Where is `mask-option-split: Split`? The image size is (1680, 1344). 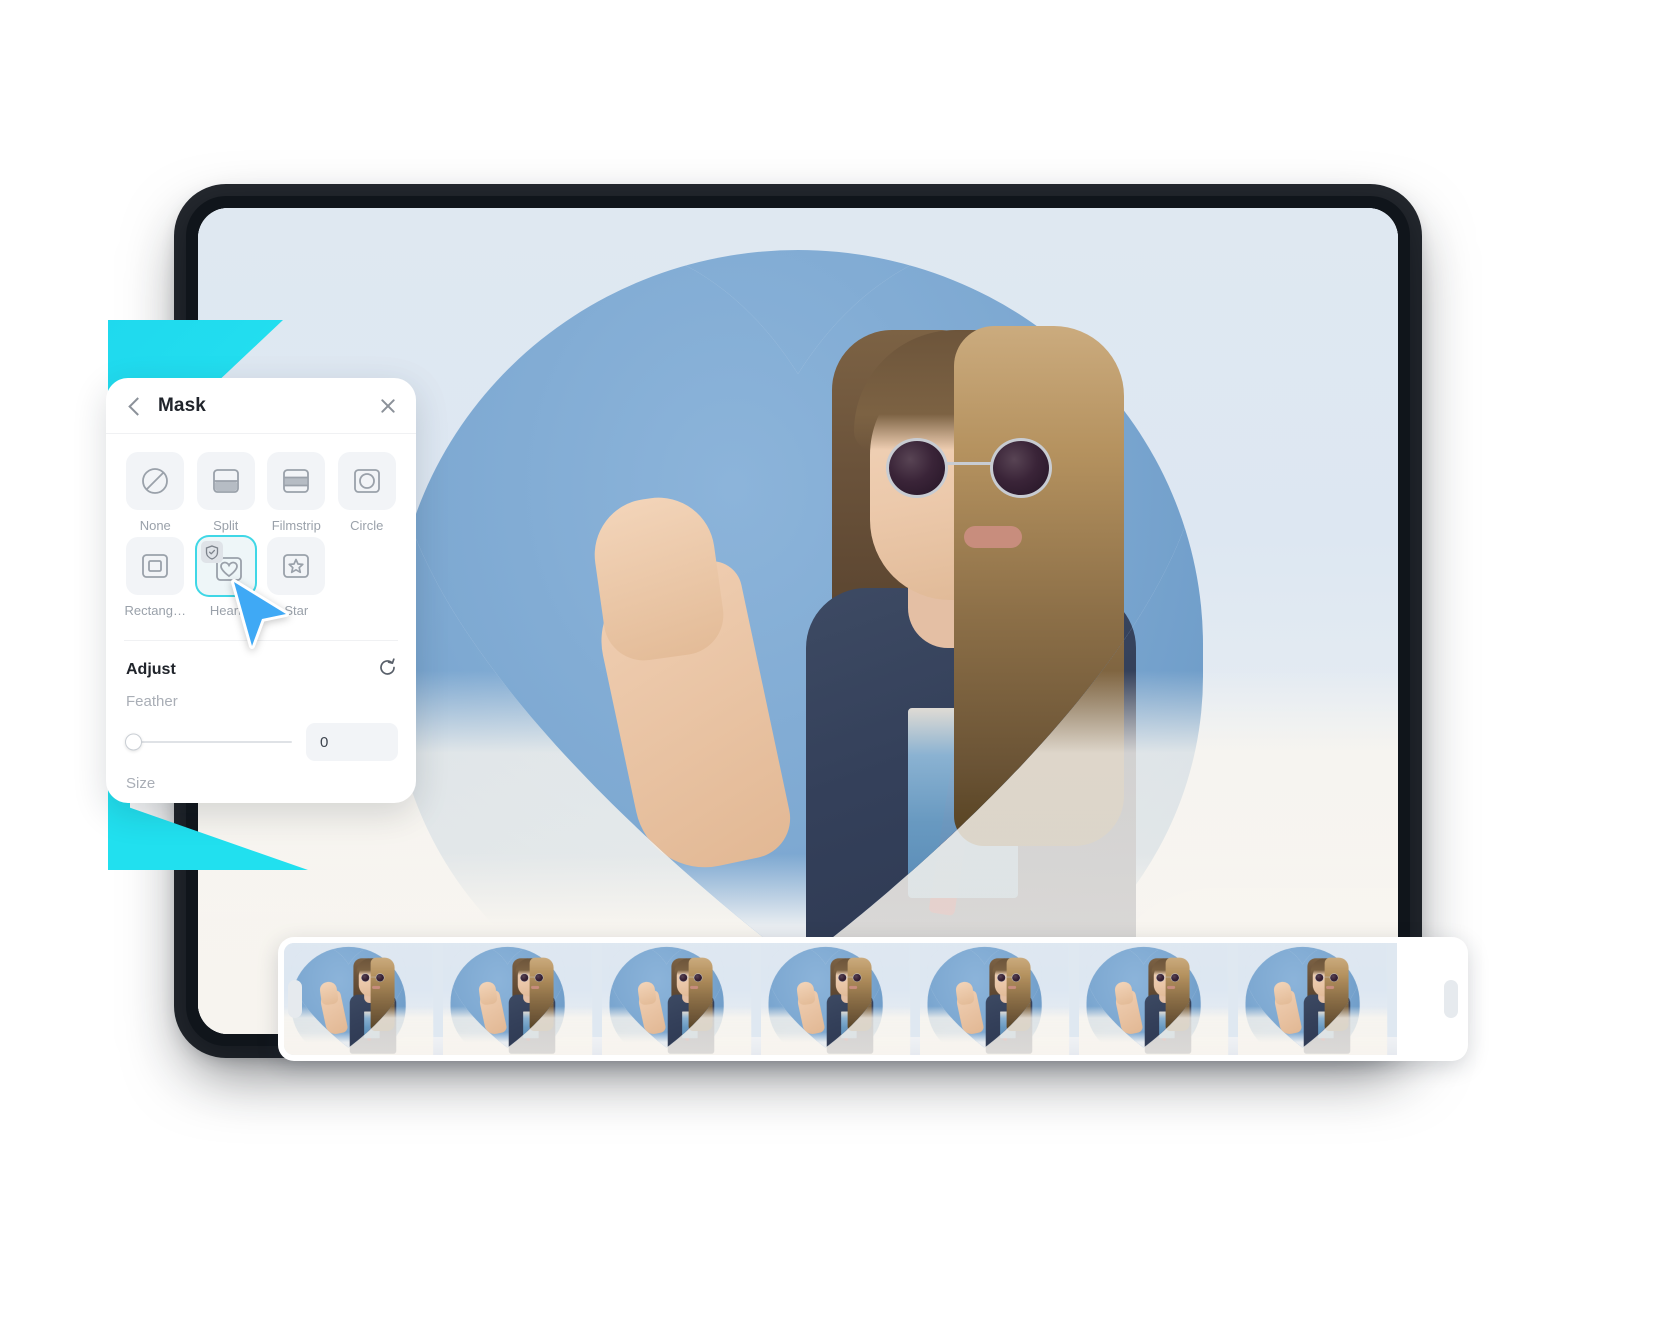 mask-option-split: Split is located at coordinates (226, 493).